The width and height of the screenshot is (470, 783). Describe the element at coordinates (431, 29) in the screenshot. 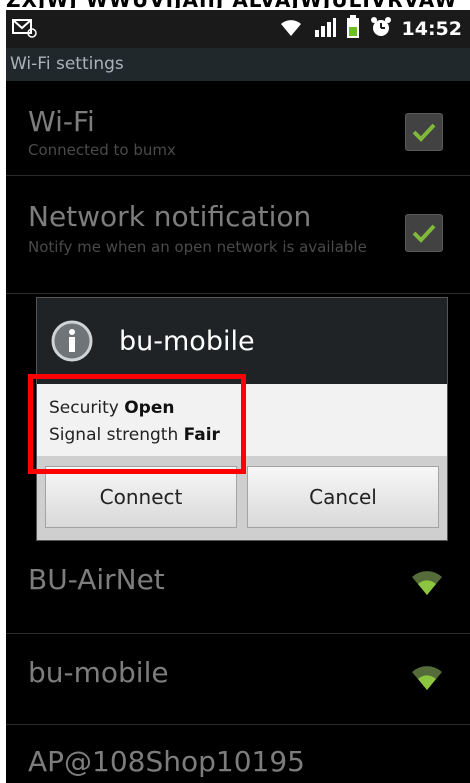

I see `status-time: 14:52` at that location.